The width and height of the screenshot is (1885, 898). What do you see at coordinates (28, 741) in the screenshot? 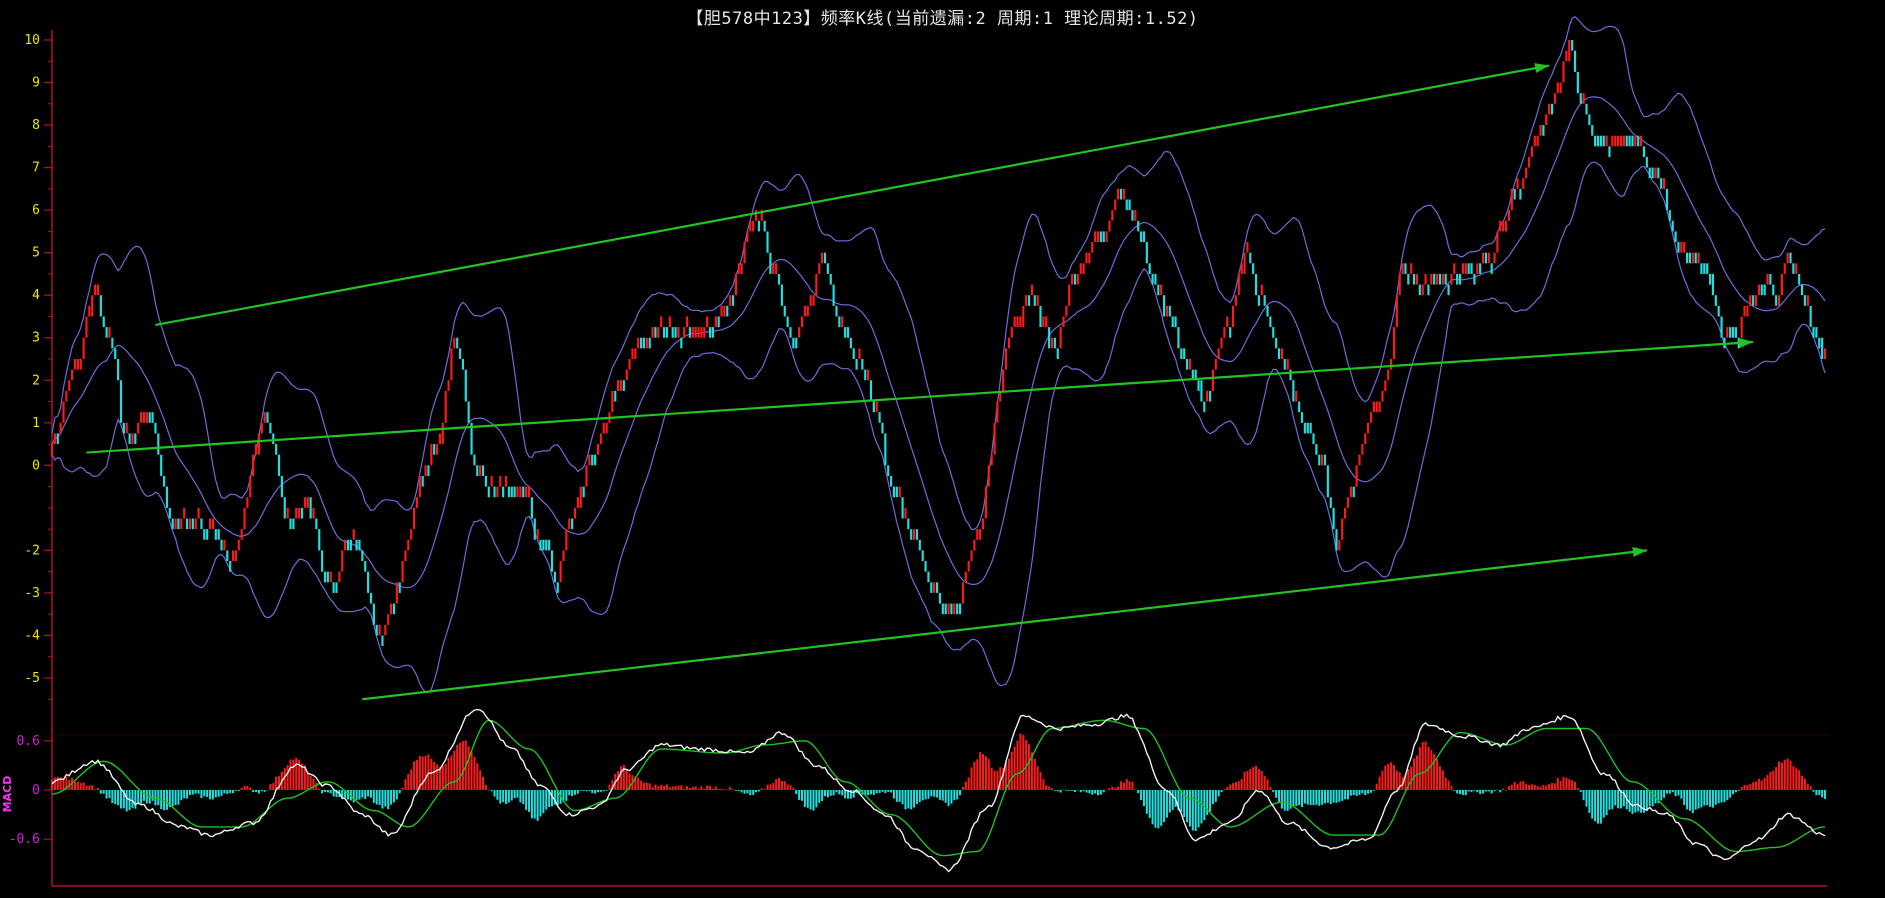
I see `macd-tick-label: 0.6` at bounding box center [28, 741].